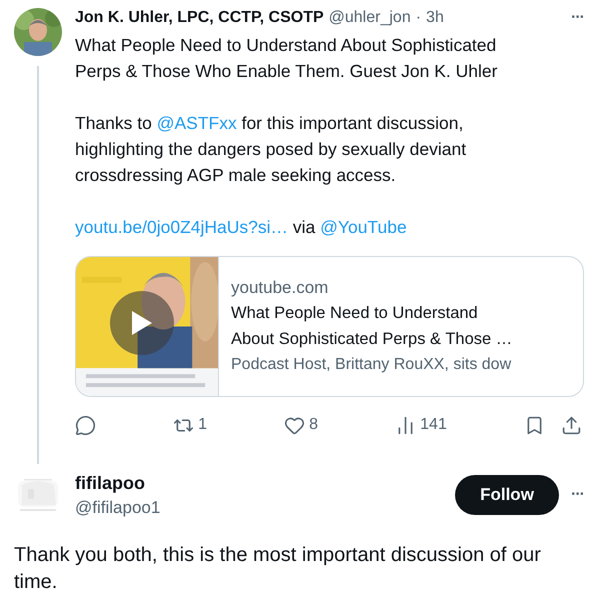  I want to click on post-text: youtu.be/0jo0Z4jHaUs?si… via @YouTube, so click(241, 227).